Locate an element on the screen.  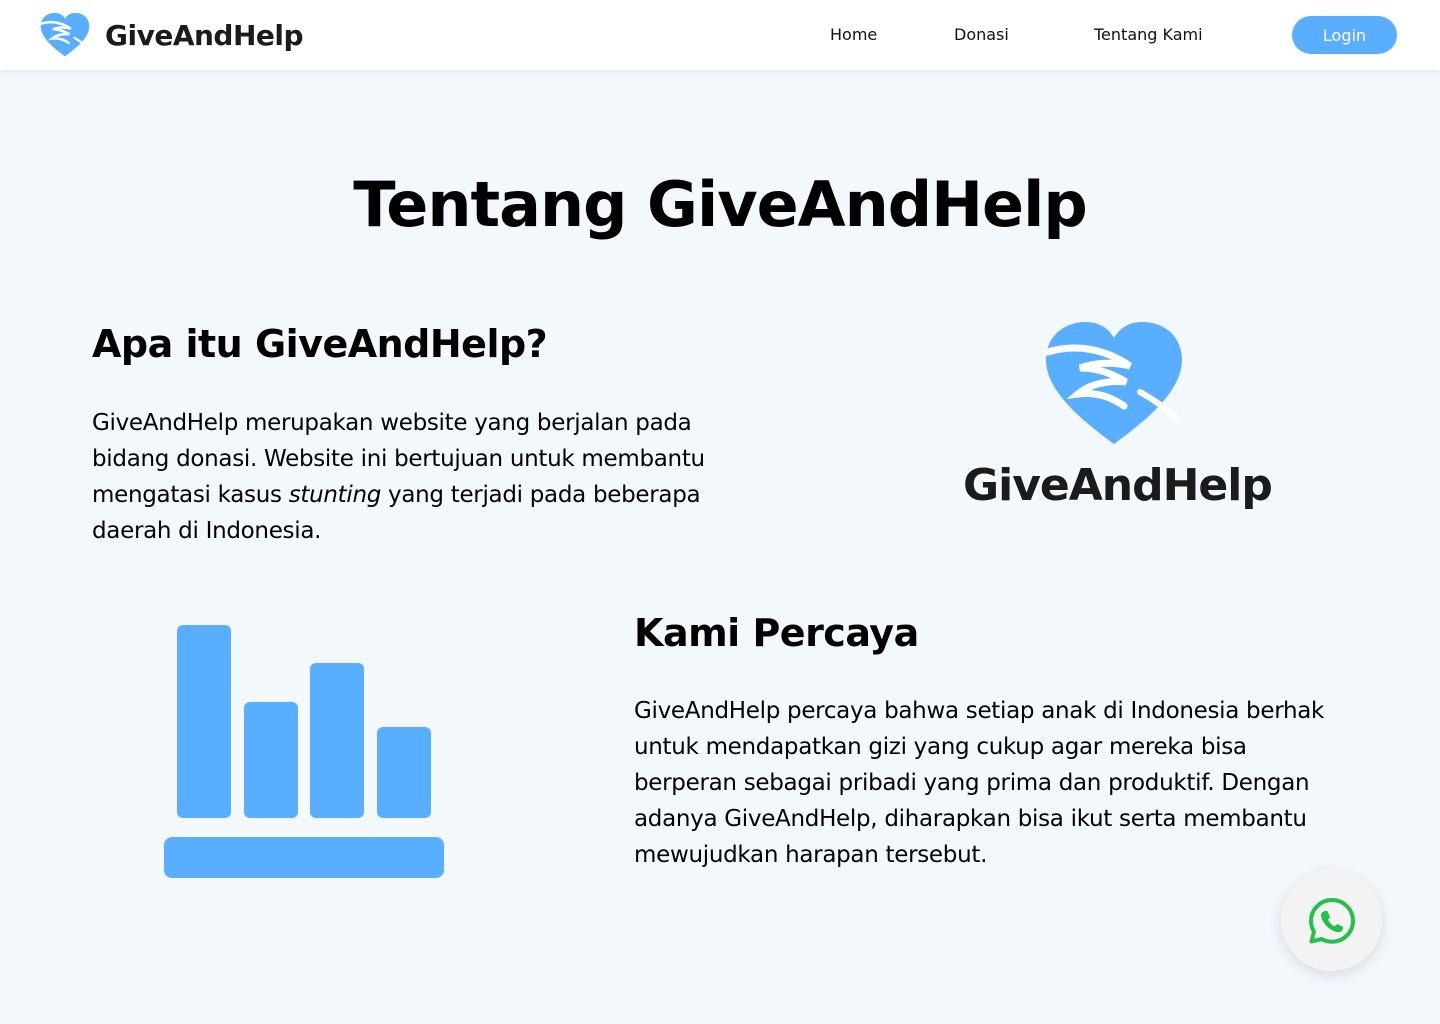
nav-home: Home is located at coordinates (853, 34).